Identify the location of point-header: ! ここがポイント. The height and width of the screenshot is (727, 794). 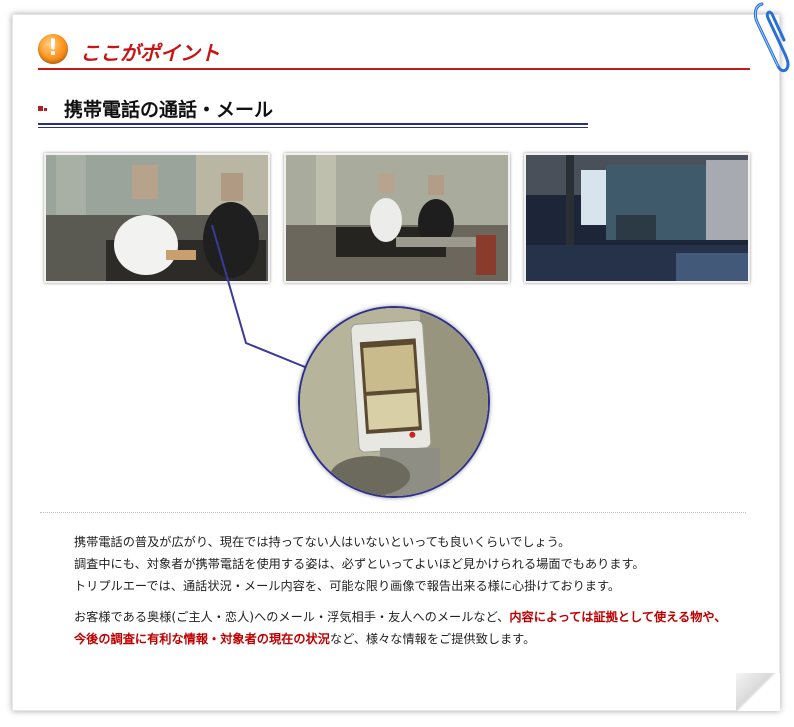
(394, 51).